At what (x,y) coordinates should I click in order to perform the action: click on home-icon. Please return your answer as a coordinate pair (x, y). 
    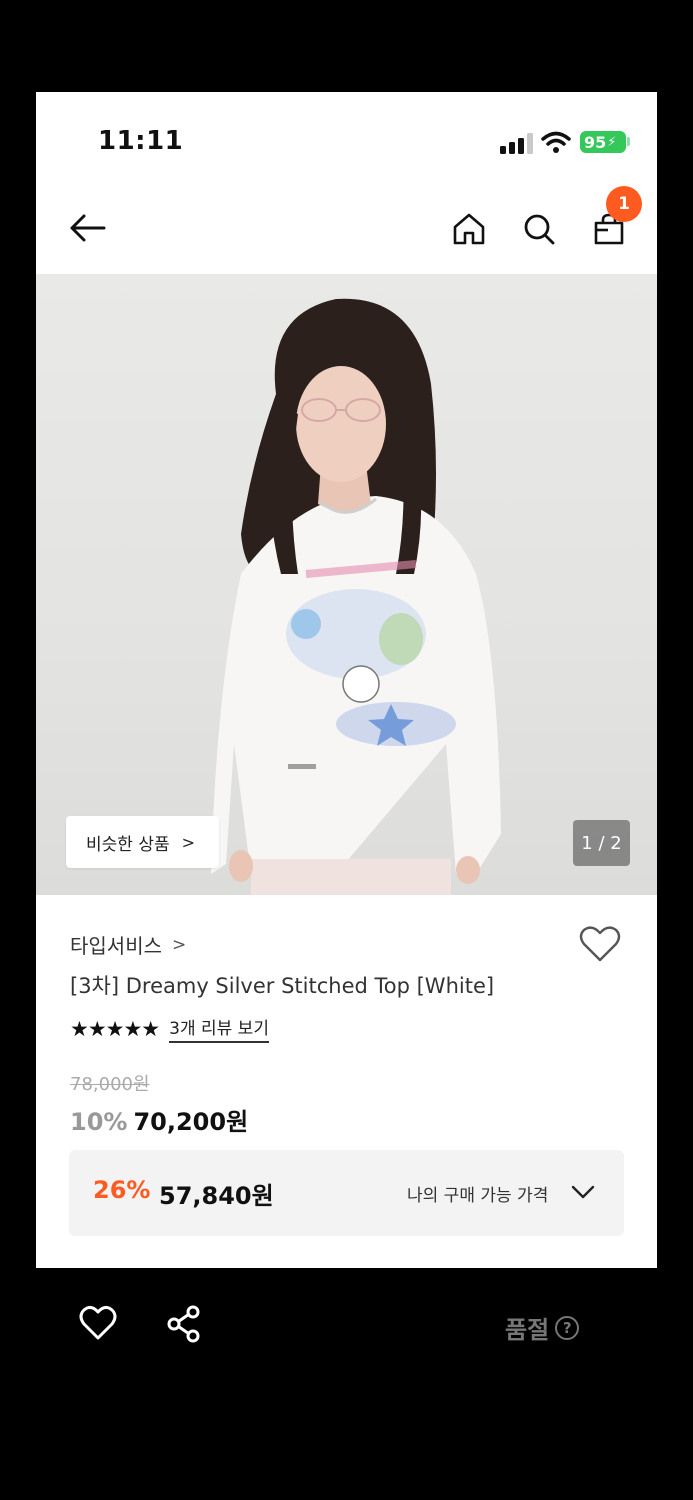
    Looking at the image, I should click on (469, 229).